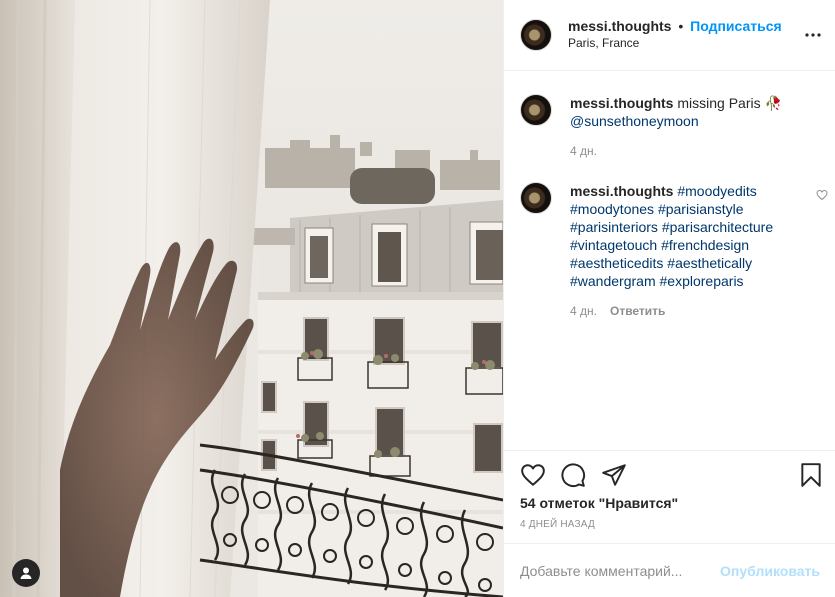  I want to click on comment-like-button, so click(822, 194).